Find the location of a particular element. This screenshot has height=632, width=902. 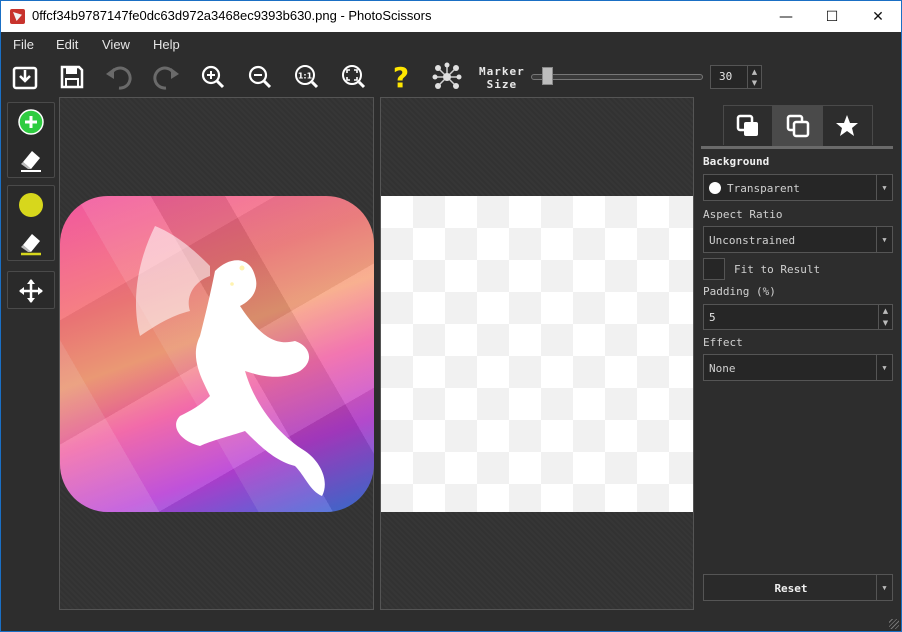

marker-network-button is located at coordinates (447, 77).